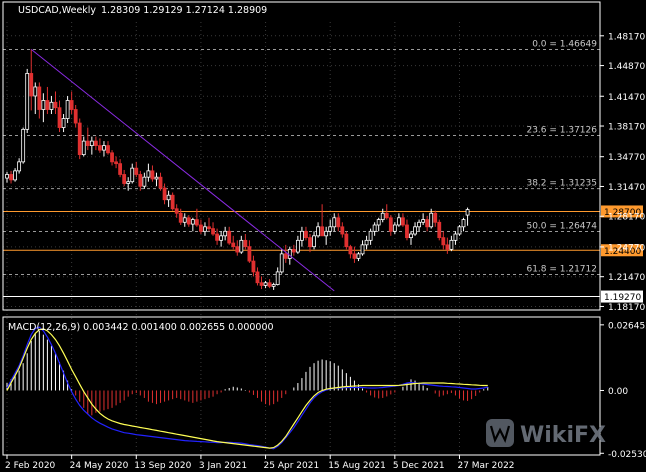  Describe the element at coordinates (627, 455) in the screenshot. I see `macd-tick-label: -0.025307` at that location.